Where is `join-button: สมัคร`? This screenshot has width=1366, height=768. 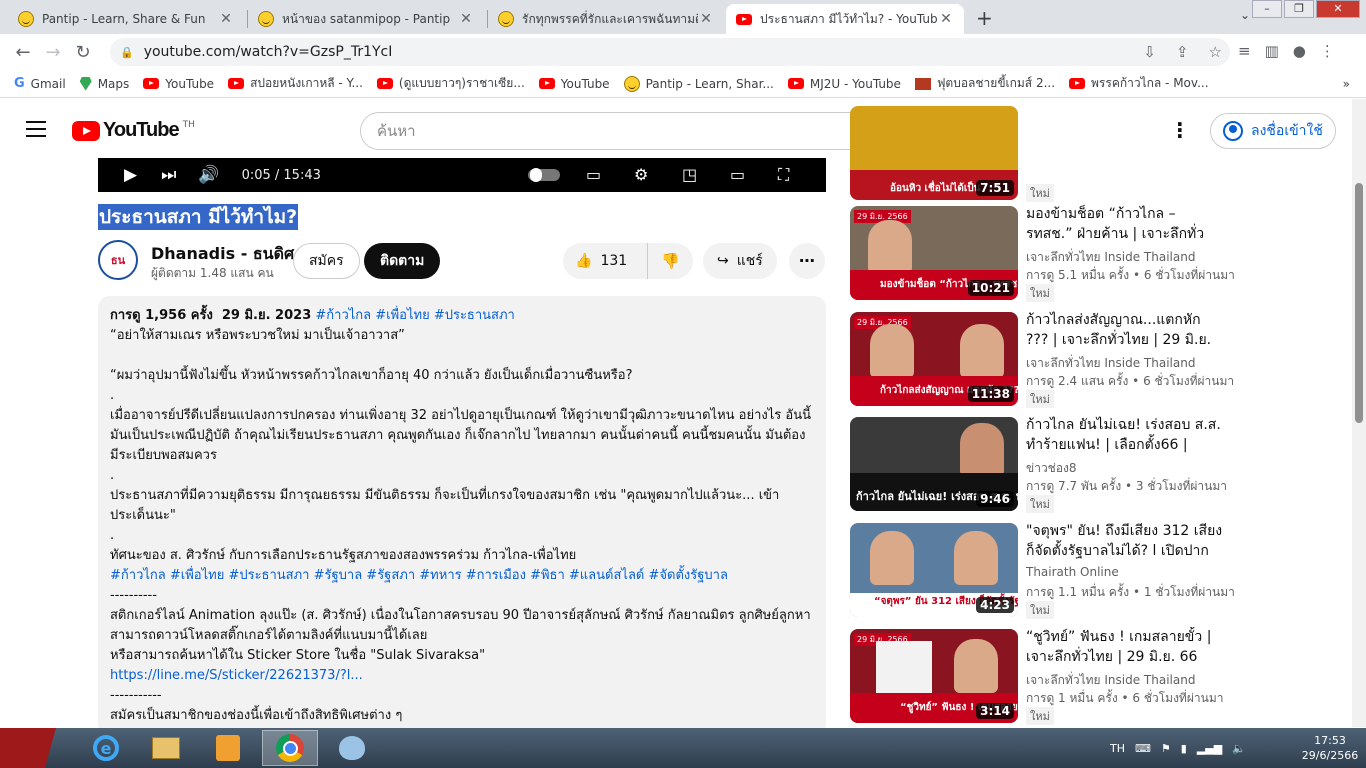 join-button: สมัคร is located at coordinates (326, 261).